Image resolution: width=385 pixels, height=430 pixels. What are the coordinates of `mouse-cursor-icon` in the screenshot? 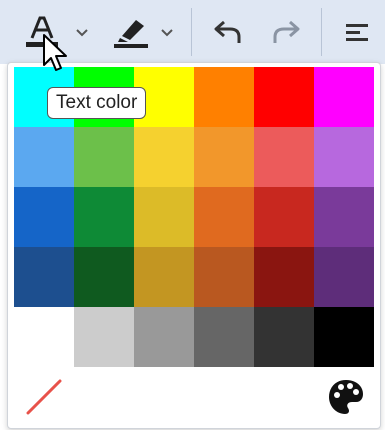 It's located at (55, 52).